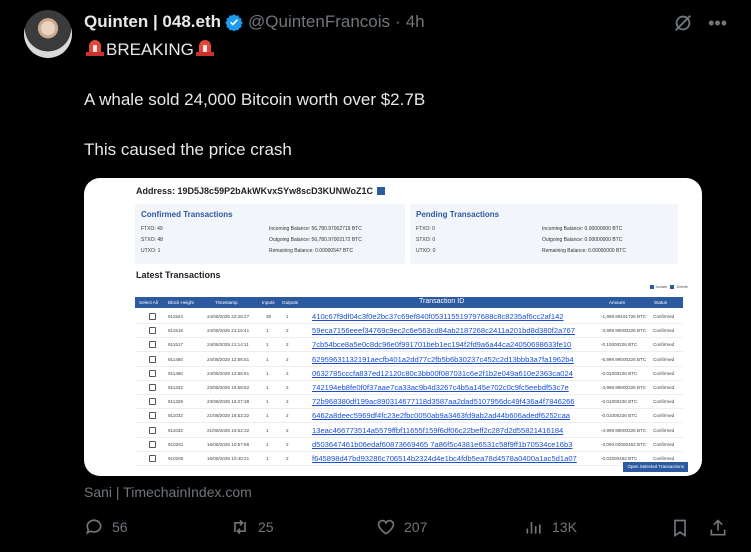  What do you see at coordinates (655, 467) in the screenshot?
I see `open-selected-button: Open Selected Transactions` at bounding box center [655, 467].